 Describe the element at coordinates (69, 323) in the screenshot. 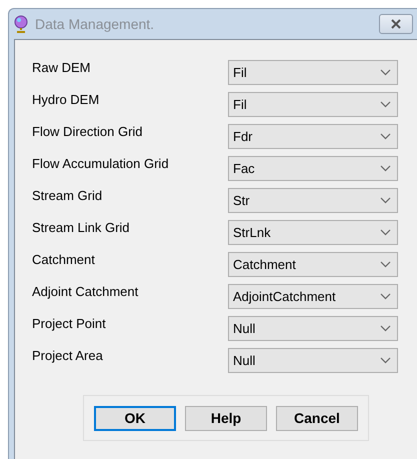

I see `field-label: Project Point` at that location.